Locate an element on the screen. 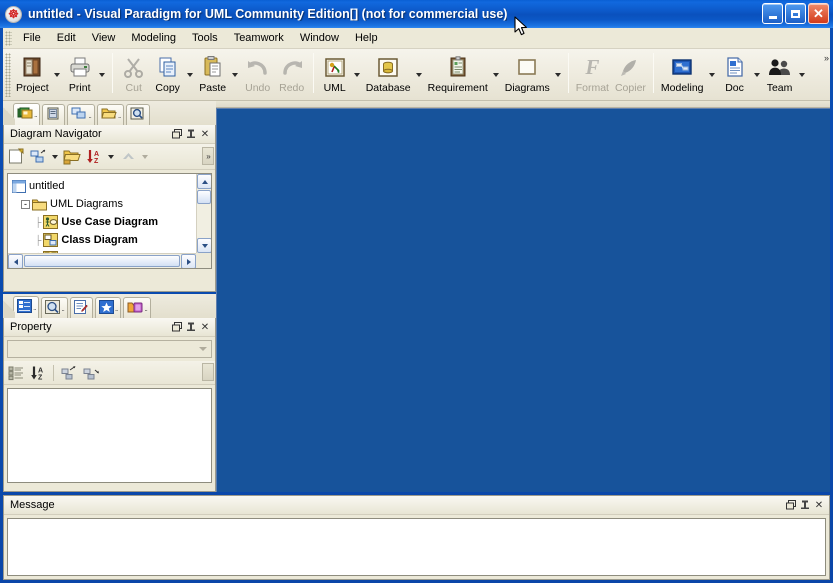 The width and height of the screenshot is (833, 583). navigator-tab-strip: .. .. .. is located at coordinates (109, 113).